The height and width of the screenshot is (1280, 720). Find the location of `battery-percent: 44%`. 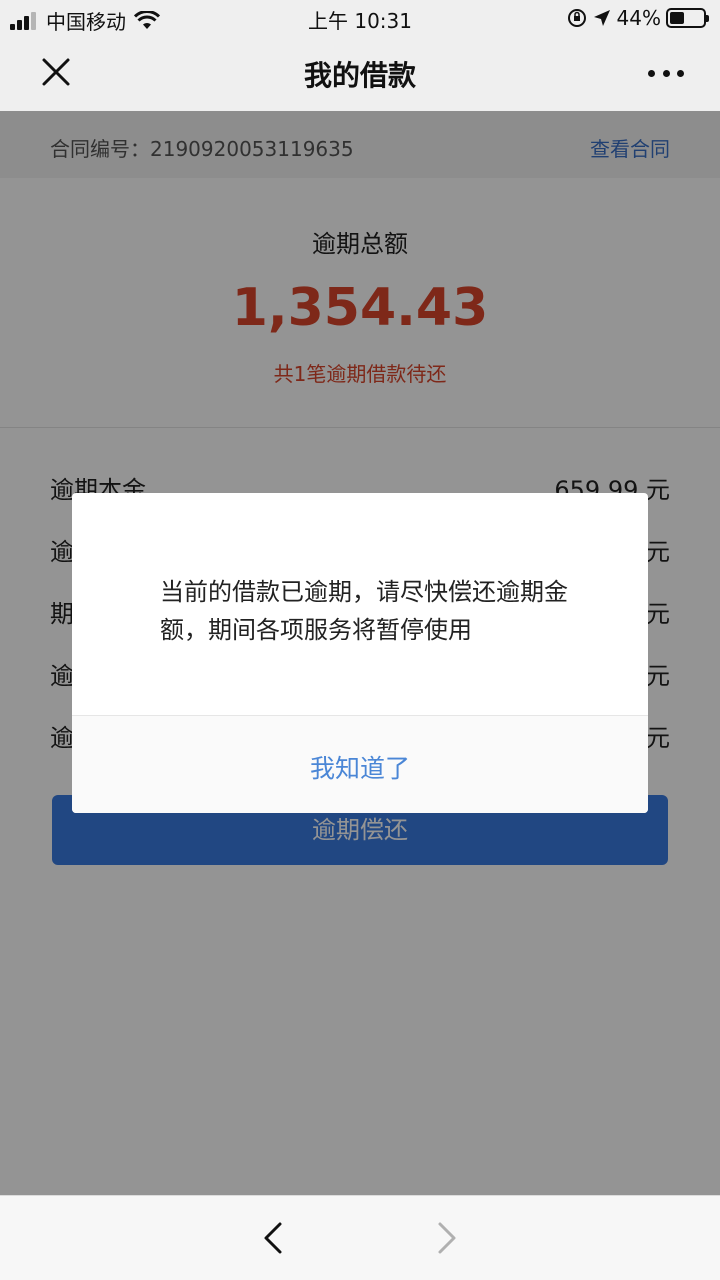

battery-percent: 44% is located at coordinates (638, 18).